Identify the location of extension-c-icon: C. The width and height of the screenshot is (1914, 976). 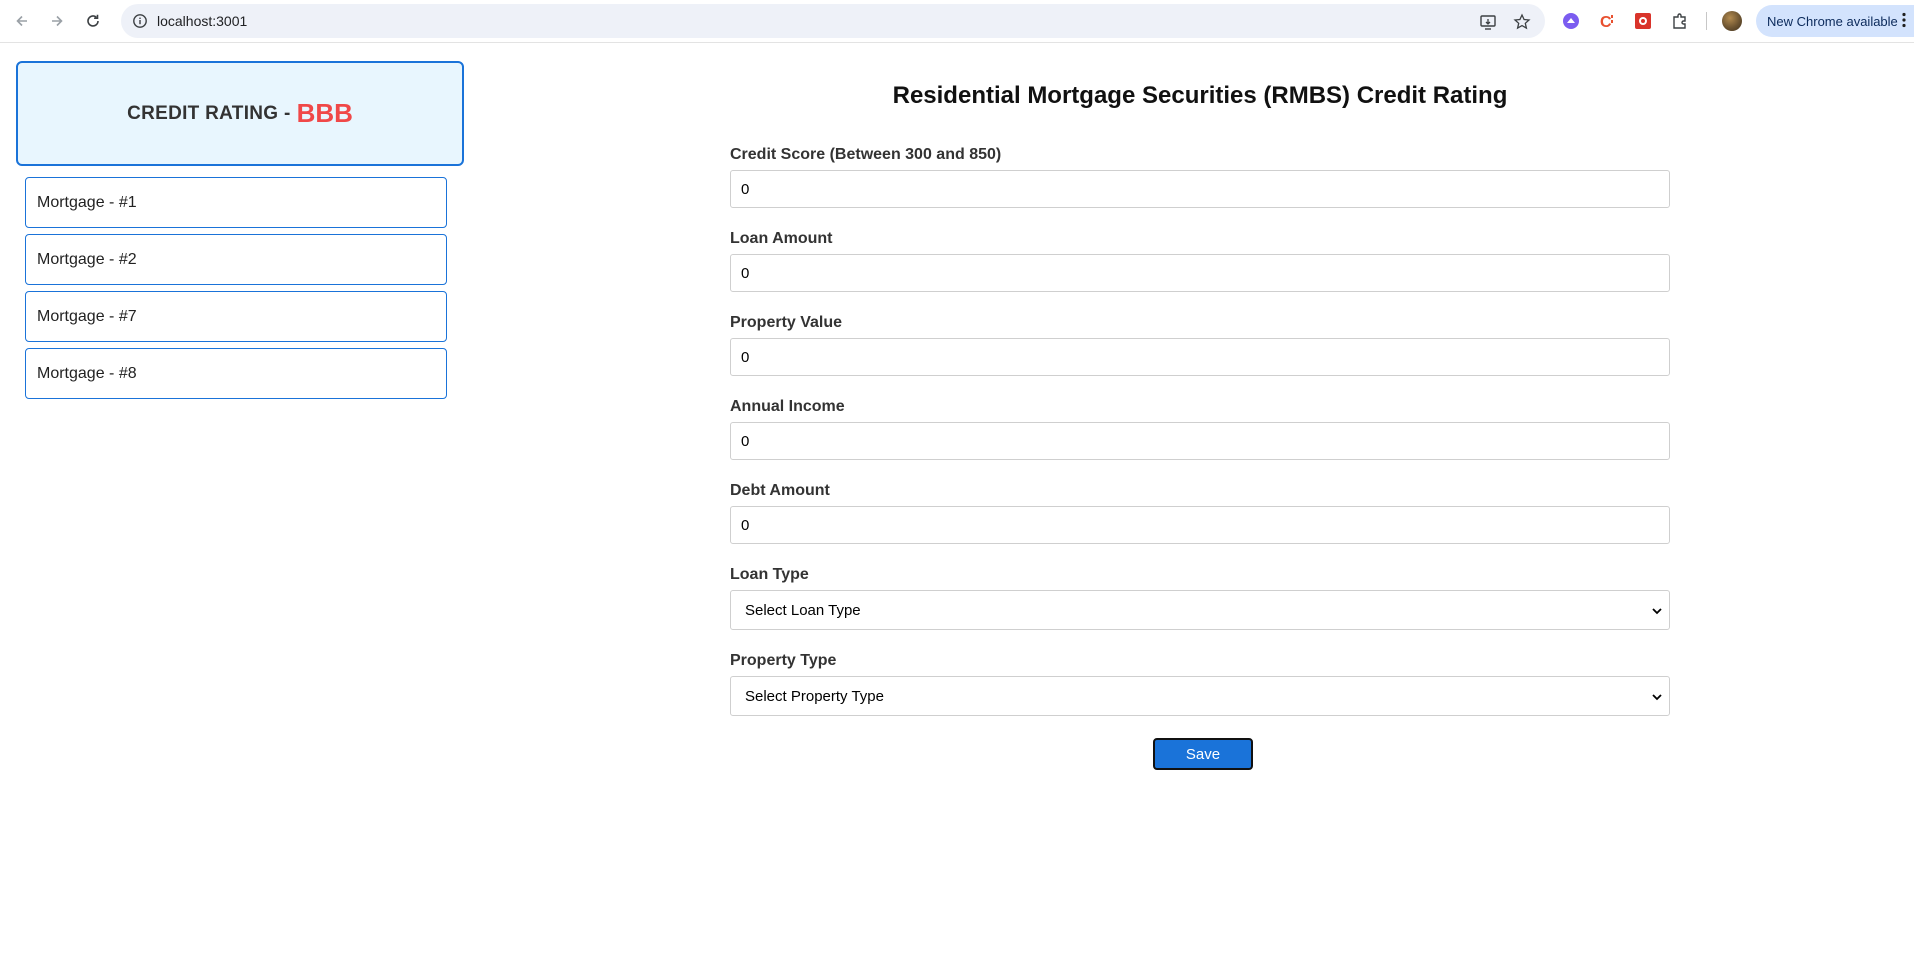
(1607, 21).